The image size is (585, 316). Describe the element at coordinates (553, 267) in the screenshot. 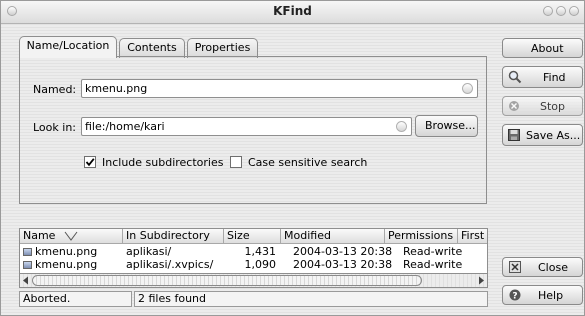

I see `close-button-label: Close` at that location.